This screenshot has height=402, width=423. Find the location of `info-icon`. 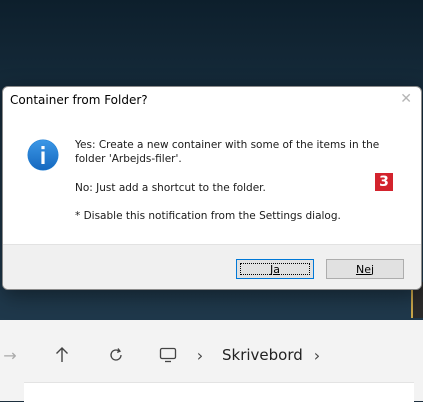

info-icon is located at coordinates (43, 155).